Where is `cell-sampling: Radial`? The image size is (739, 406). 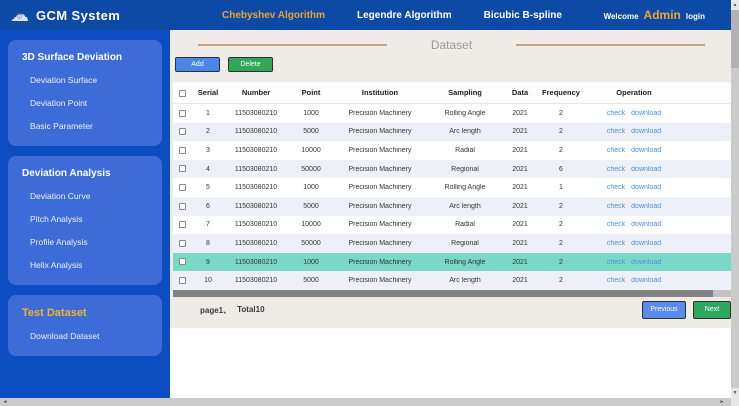 cell-sampling: Radial is located at coordinates (465, 225).